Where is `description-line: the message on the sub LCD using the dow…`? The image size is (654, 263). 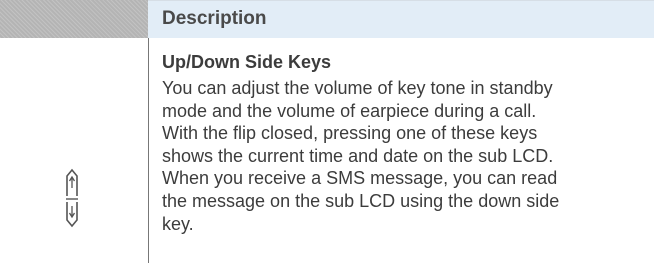
description-line: the message on the sub LCD using the dow… is located at coordinates (361, 200).